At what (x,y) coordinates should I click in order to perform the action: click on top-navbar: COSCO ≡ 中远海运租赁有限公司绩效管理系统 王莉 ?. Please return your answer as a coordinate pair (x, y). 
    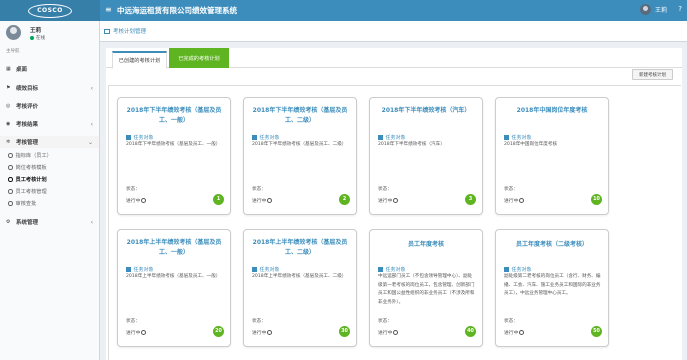
    Looking at the image, I should click on (343, 10).